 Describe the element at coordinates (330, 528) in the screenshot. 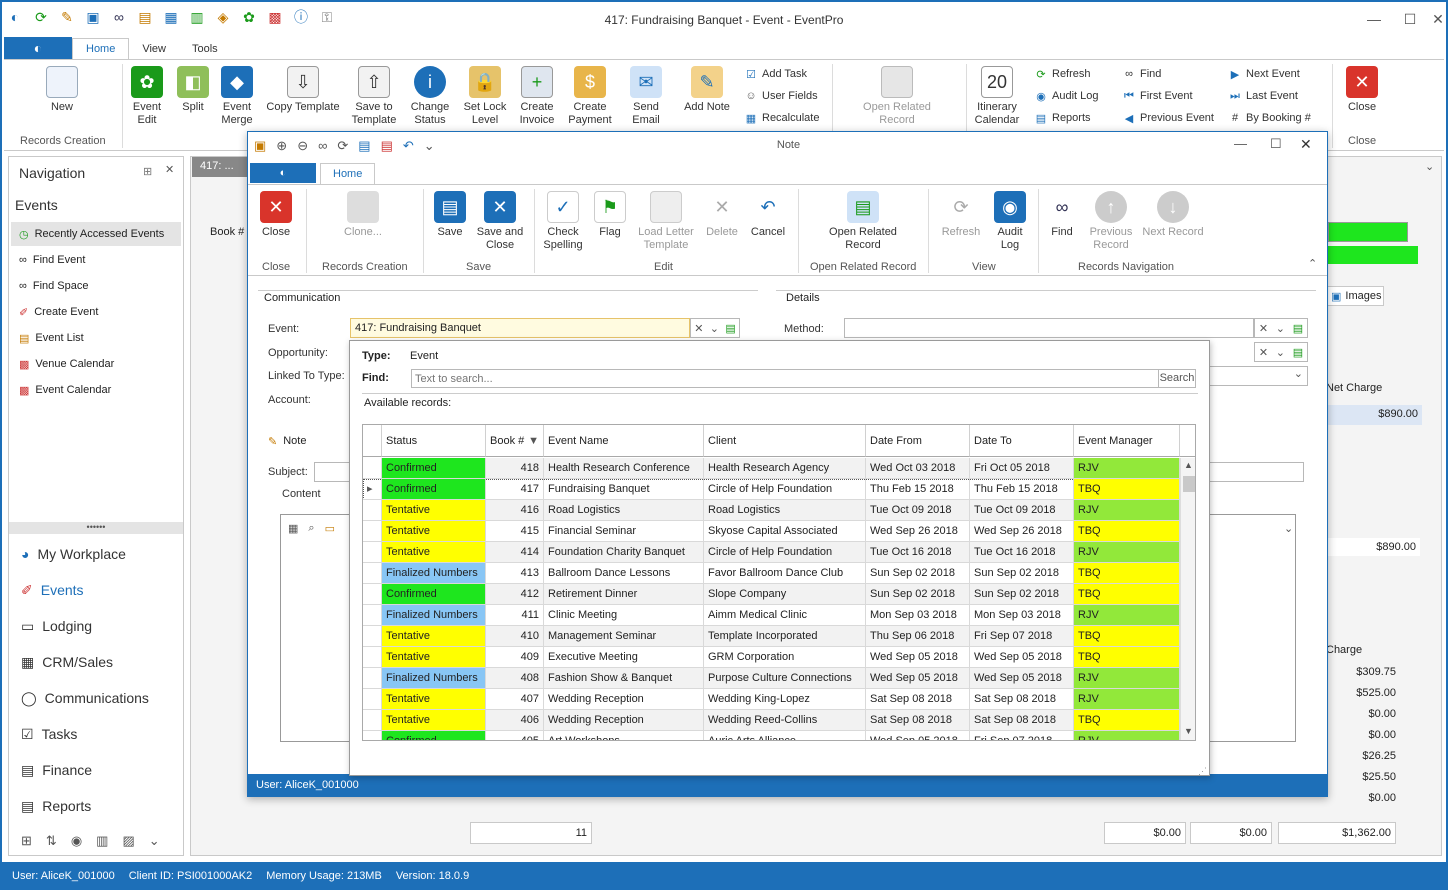

I see `folder-icon: ▭` at that location.